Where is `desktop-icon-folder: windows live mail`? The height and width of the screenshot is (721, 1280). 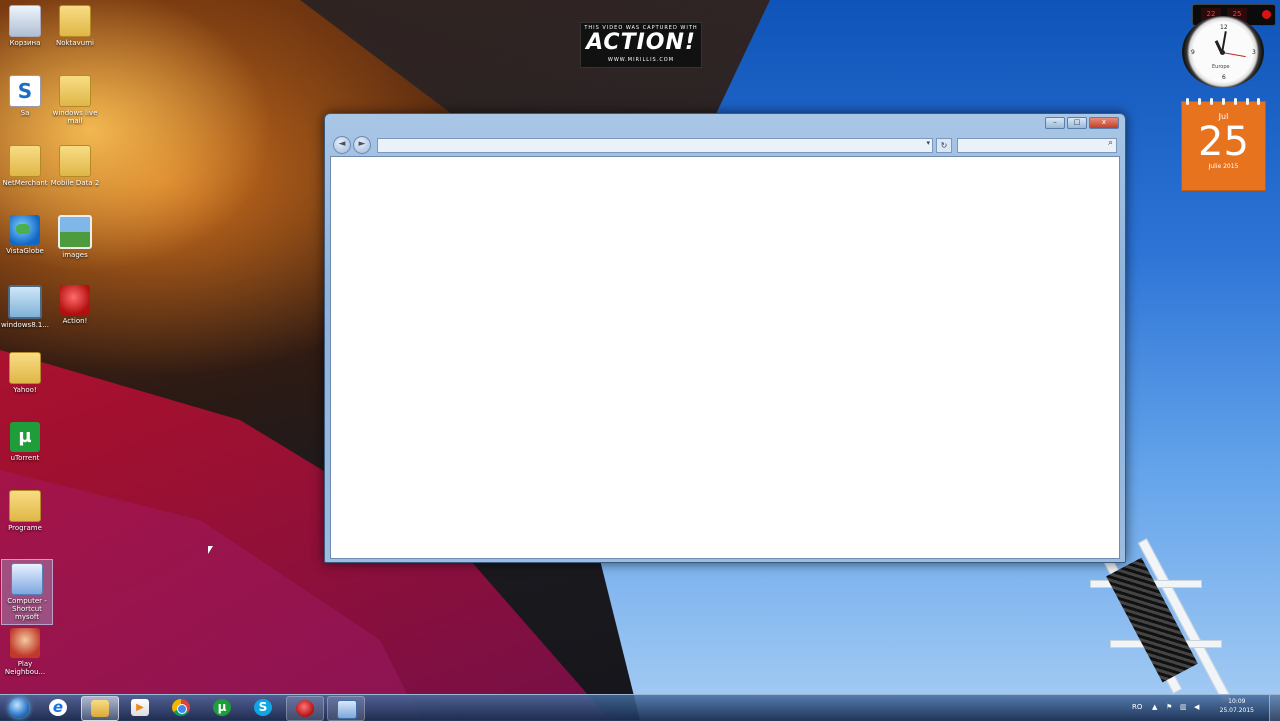
desktop-icon-folder: windows live mail is located at coordinates (75, 100).